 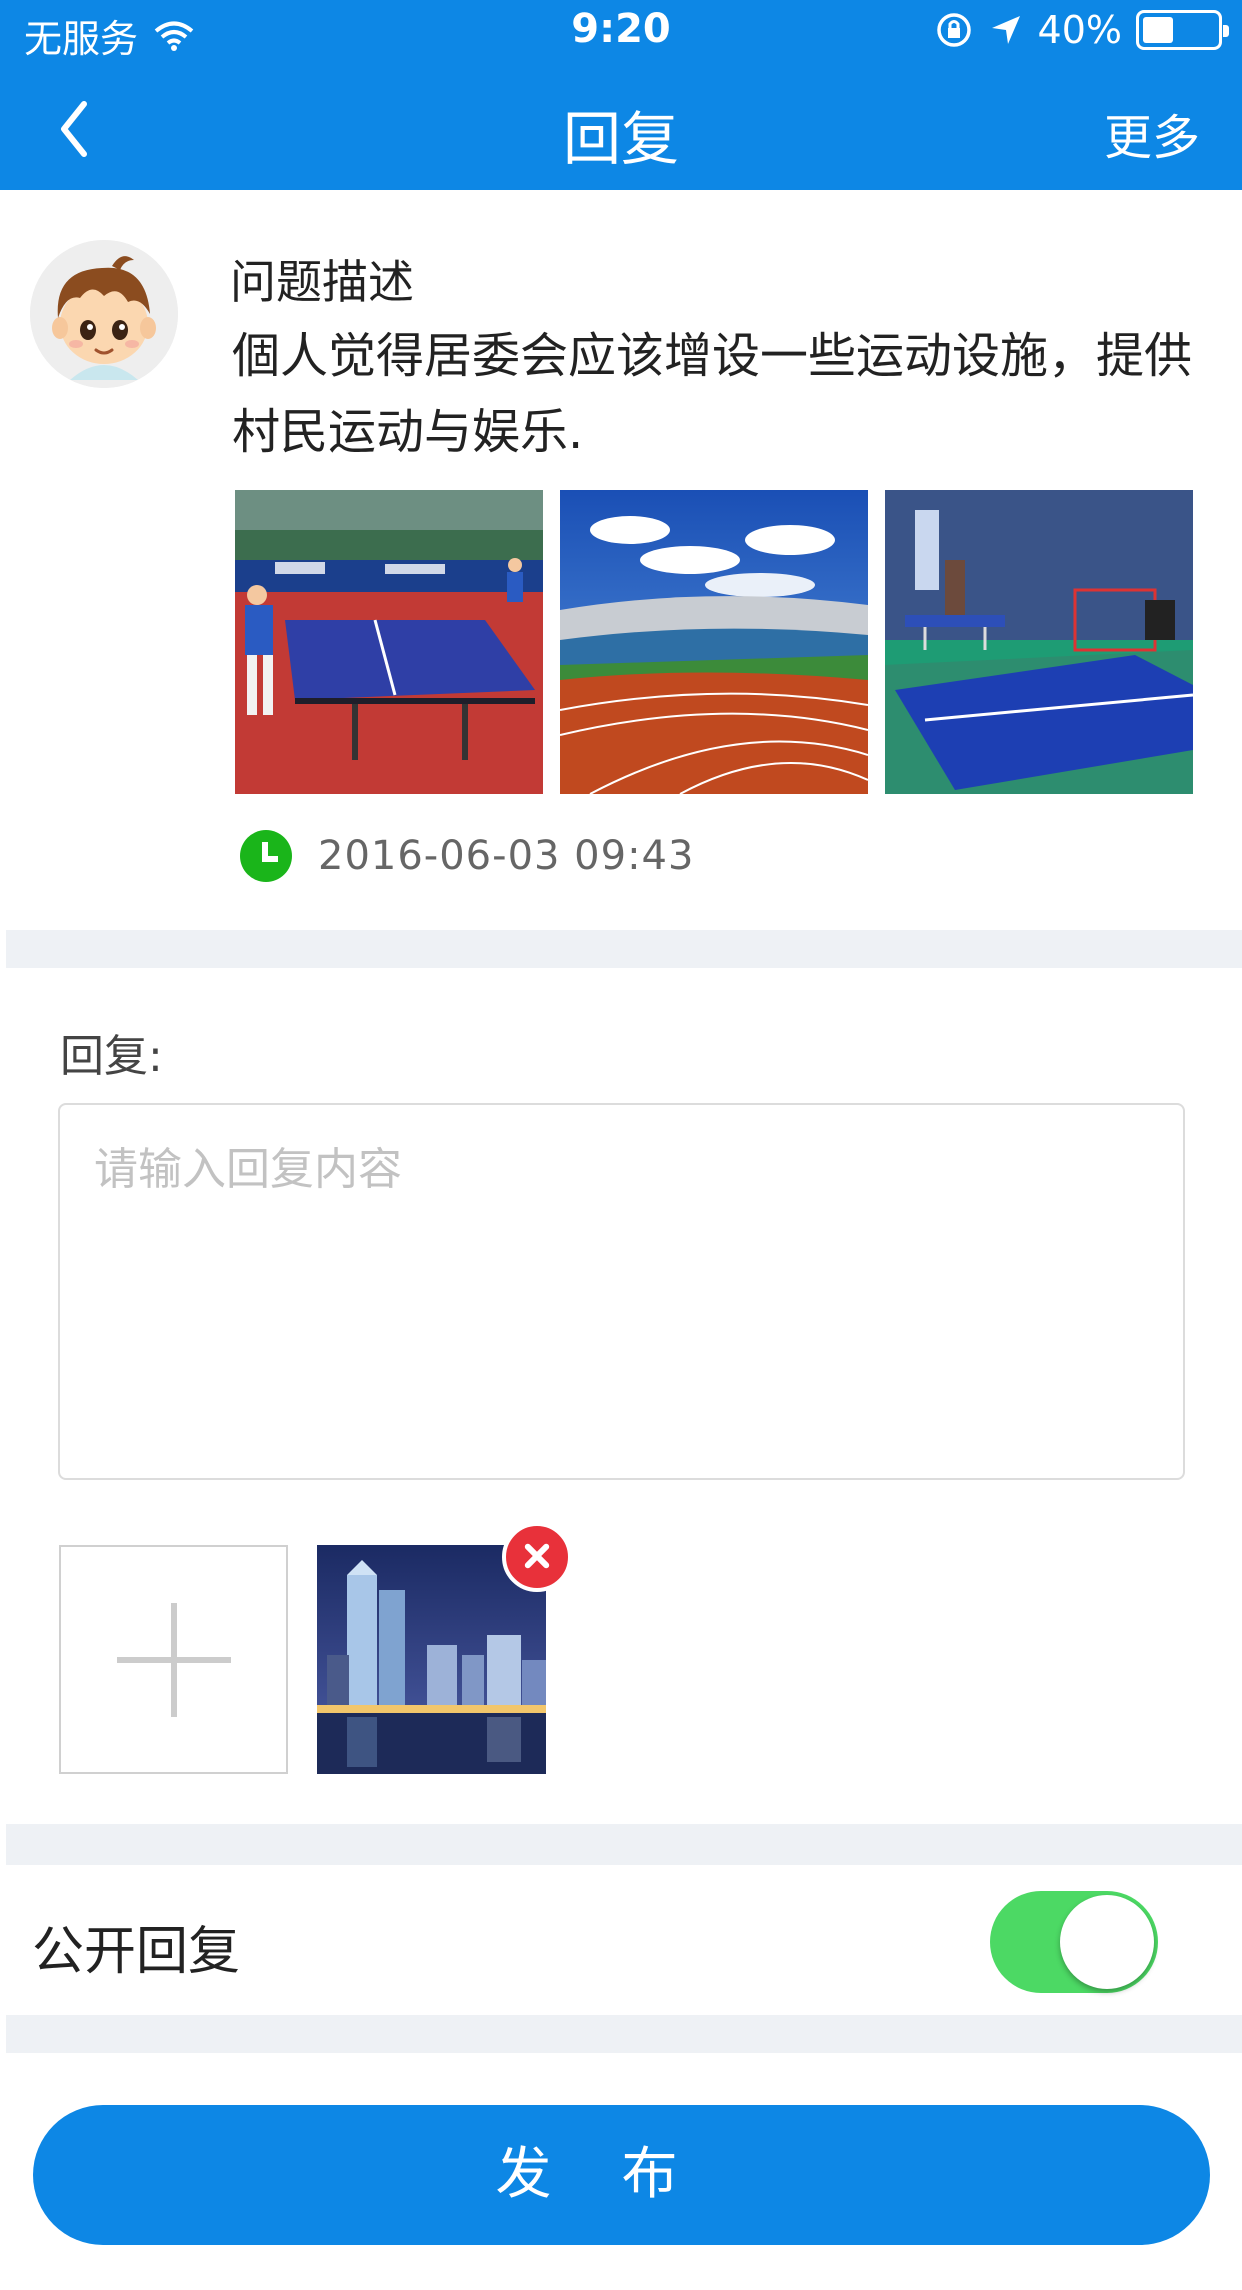 What do you see at coordinates (1182, 30) in the screenshot?
I see `battery-icon` at bounding box center [1182, 30].